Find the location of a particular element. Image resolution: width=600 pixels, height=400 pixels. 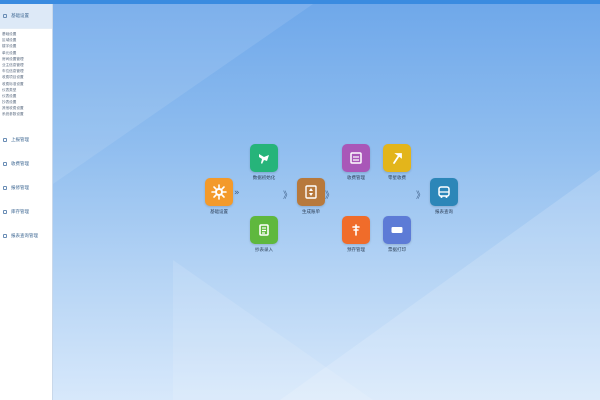

node-label: 报表查询 is located at coordinates (444, 212).